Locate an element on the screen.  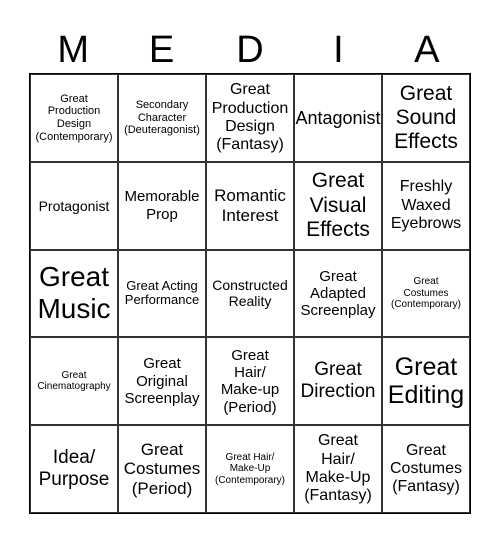
bingo-cell: Memorable Prop is located at coordinates (162, 205).